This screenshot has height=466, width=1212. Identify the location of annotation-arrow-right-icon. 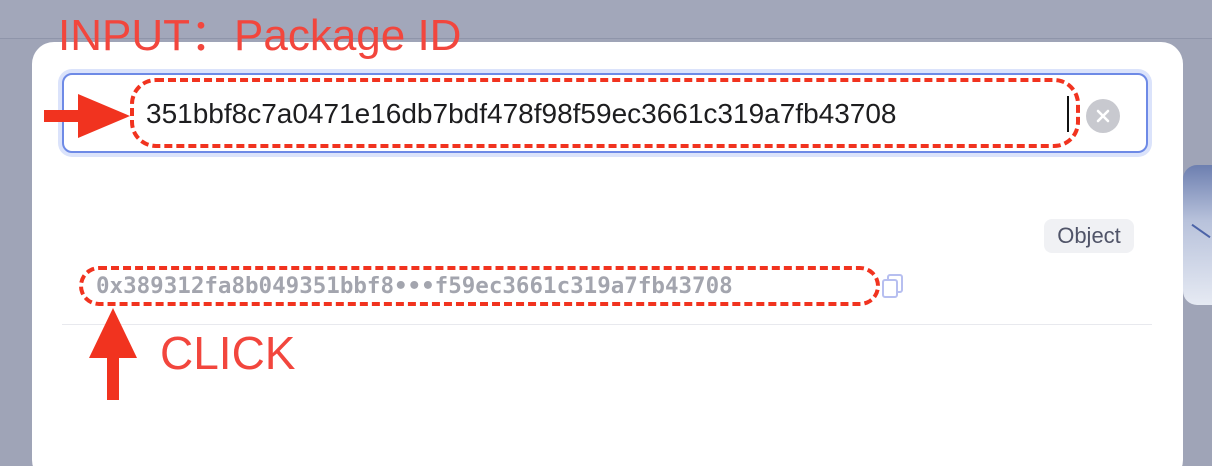
(87, 116).